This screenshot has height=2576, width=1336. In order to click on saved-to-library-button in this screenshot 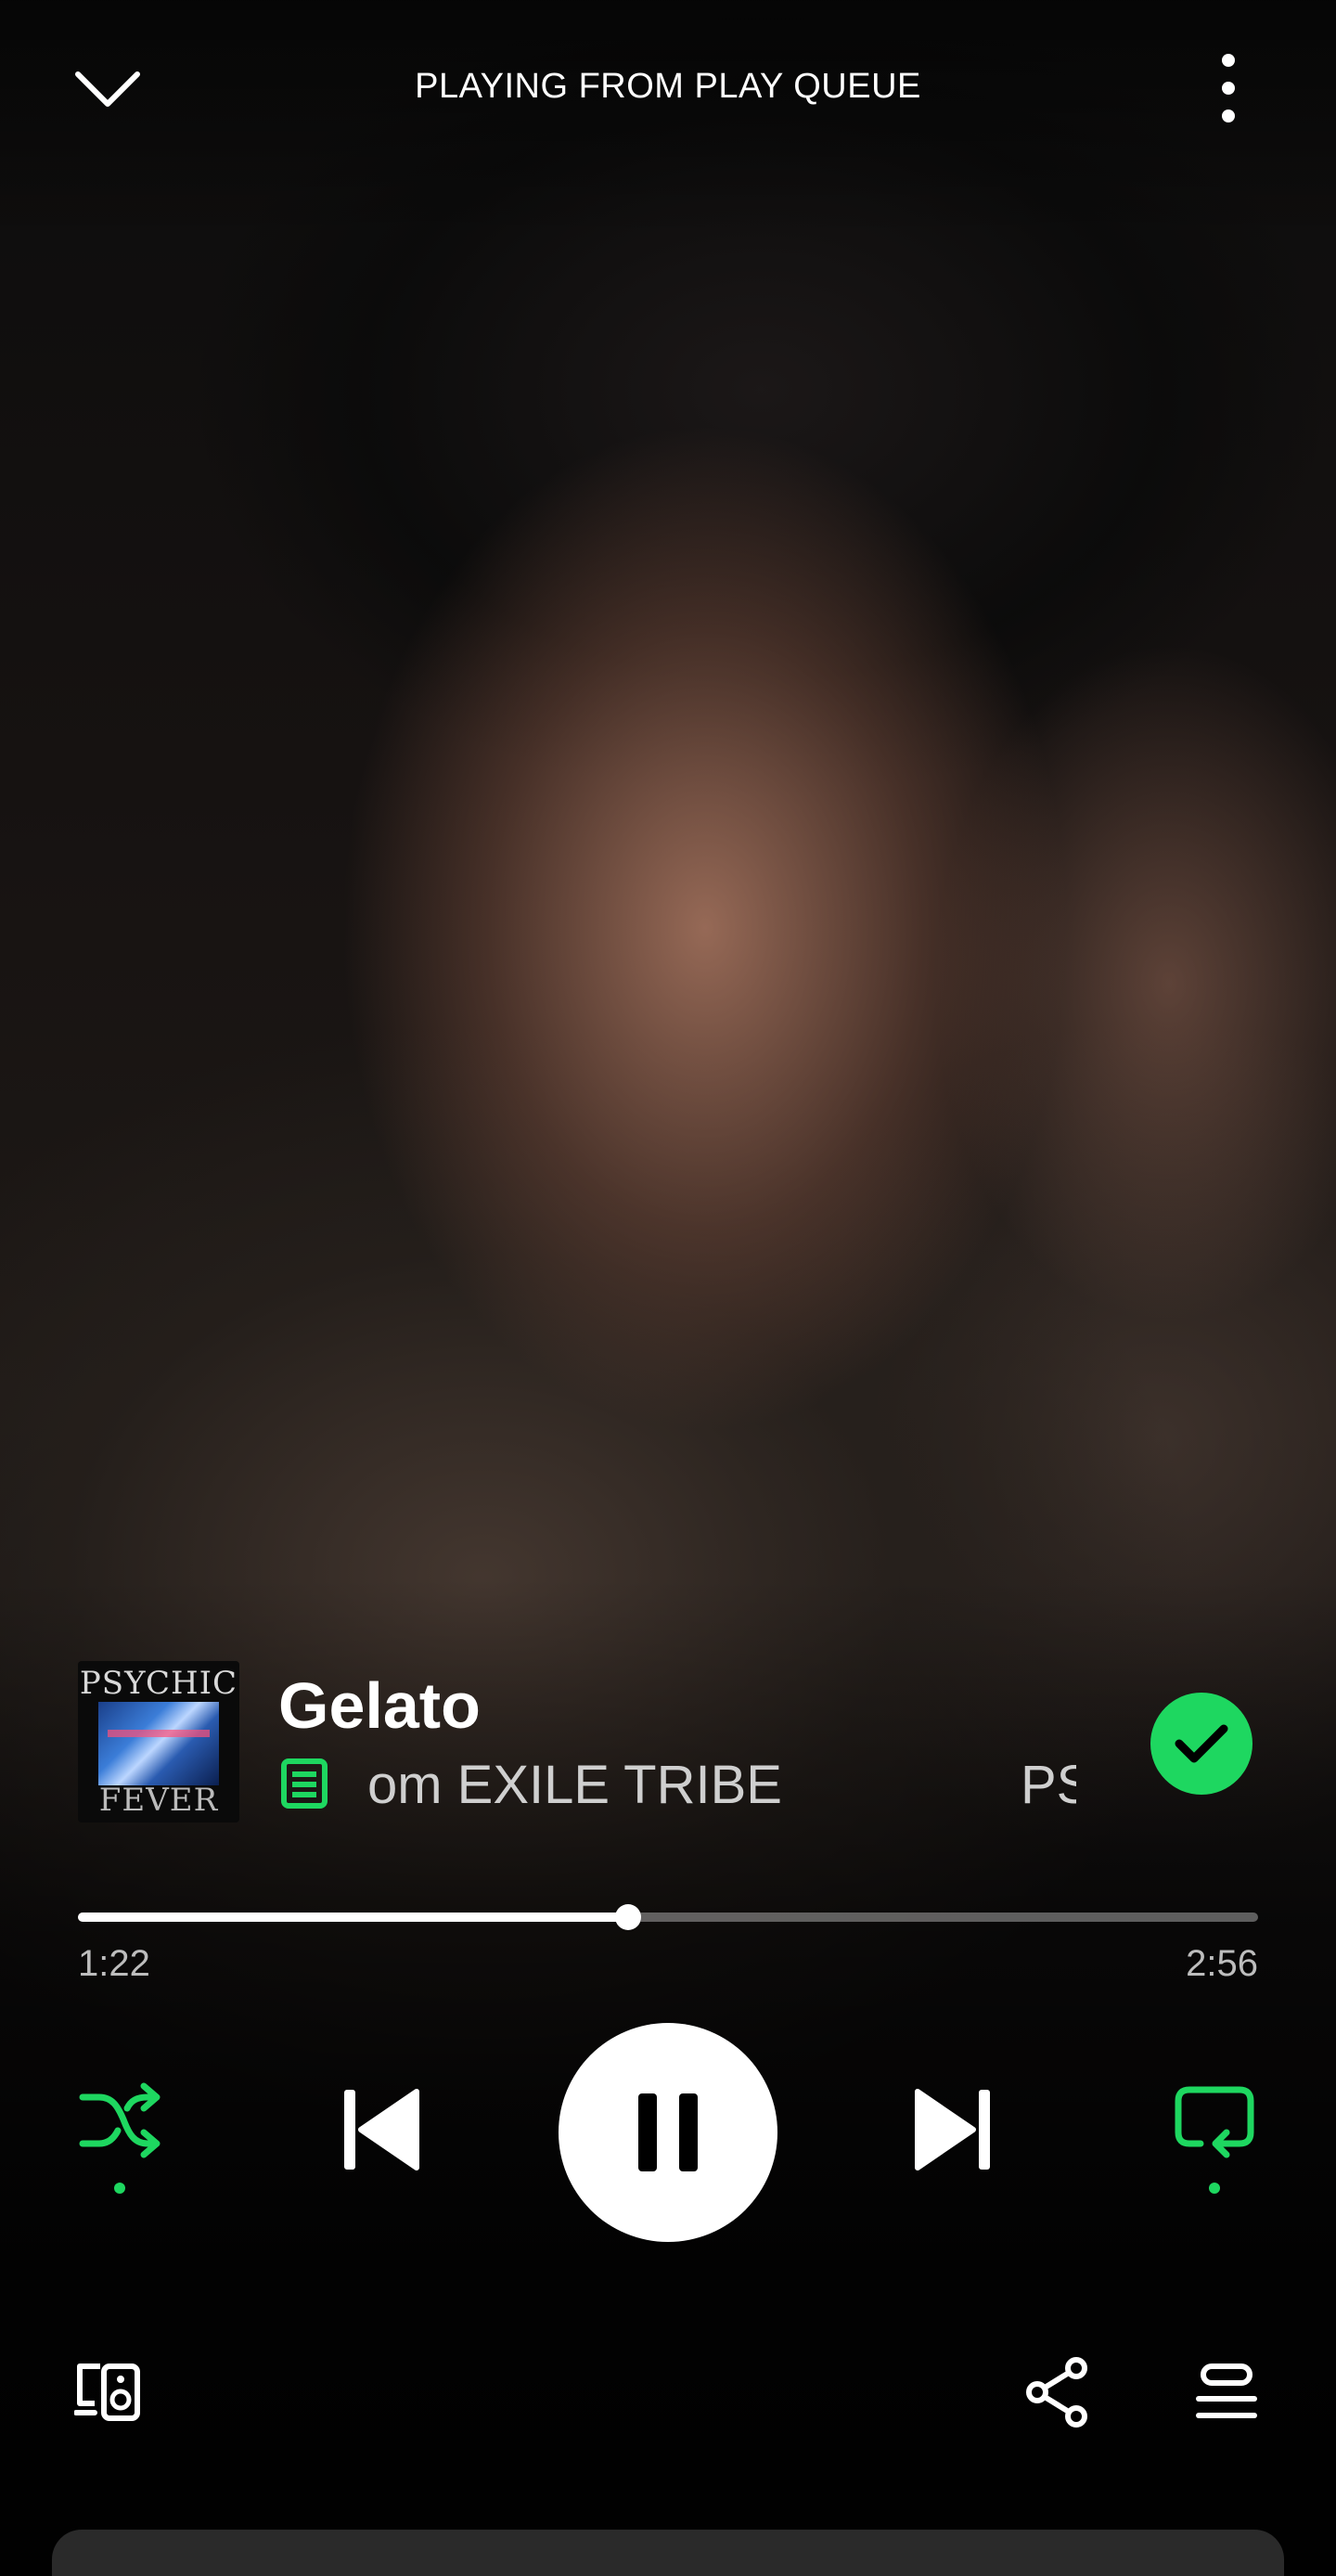, I will do `click(1201, 1744)`.